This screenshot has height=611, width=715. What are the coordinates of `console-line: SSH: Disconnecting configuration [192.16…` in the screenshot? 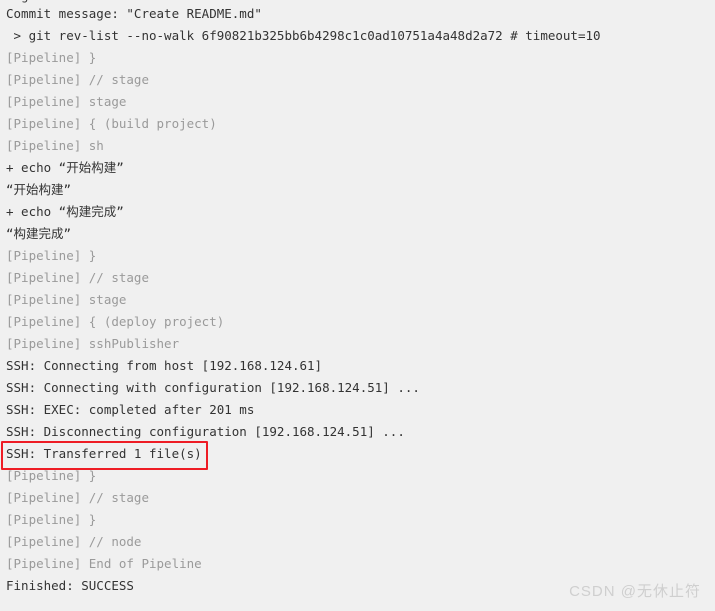 It's located at (205, 431).